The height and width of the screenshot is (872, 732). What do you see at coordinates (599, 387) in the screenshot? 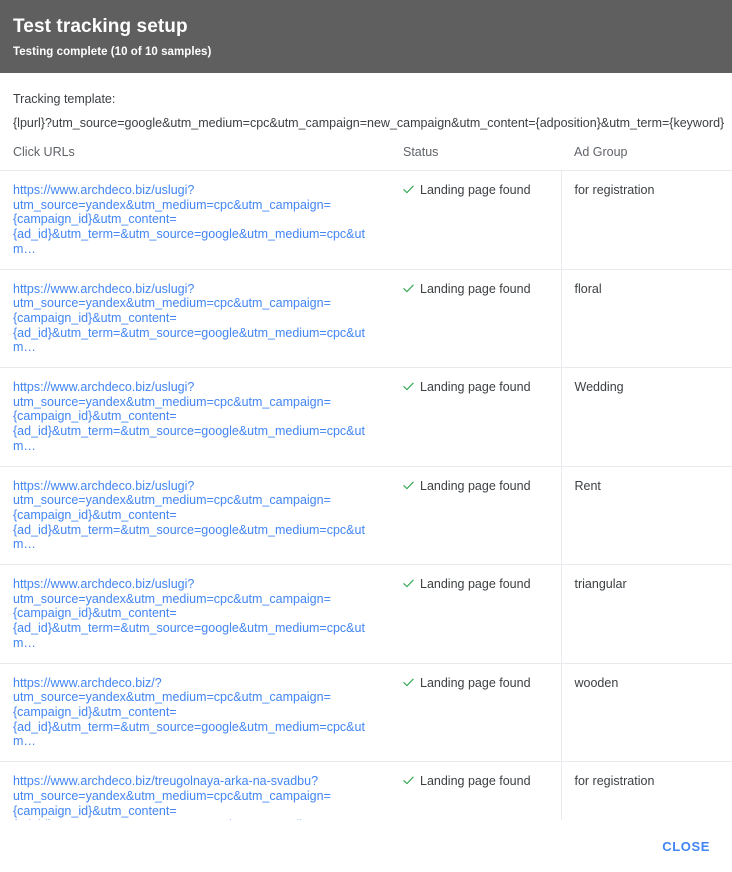
I see `ad-group-label: Wedding` at bounding box center [599, 387].